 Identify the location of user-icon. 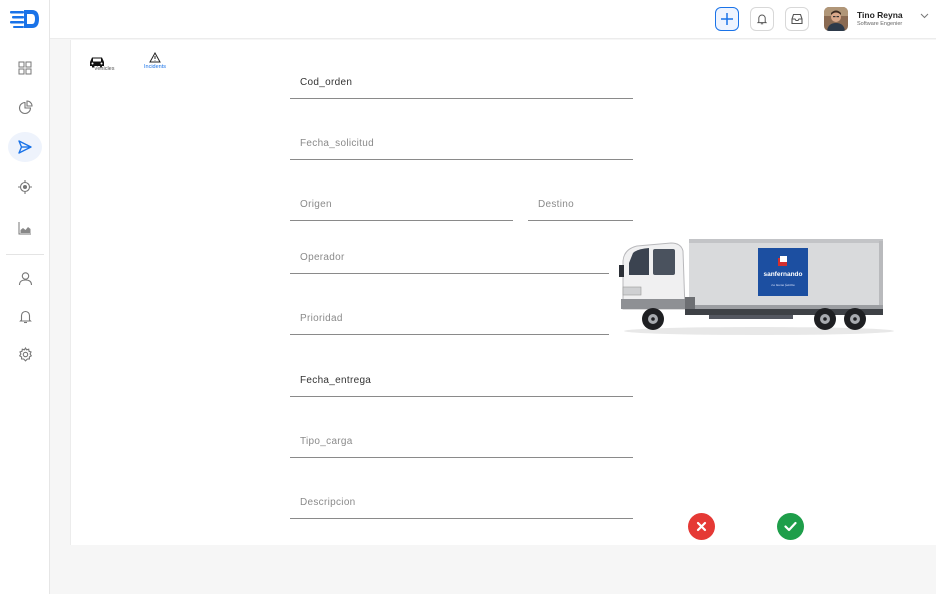
(25, 278).